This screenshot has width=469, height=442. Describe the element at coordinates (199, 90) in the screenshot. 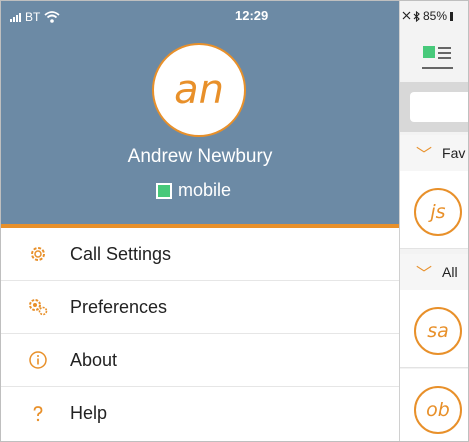

I see `profile-avatar: an` at that location.